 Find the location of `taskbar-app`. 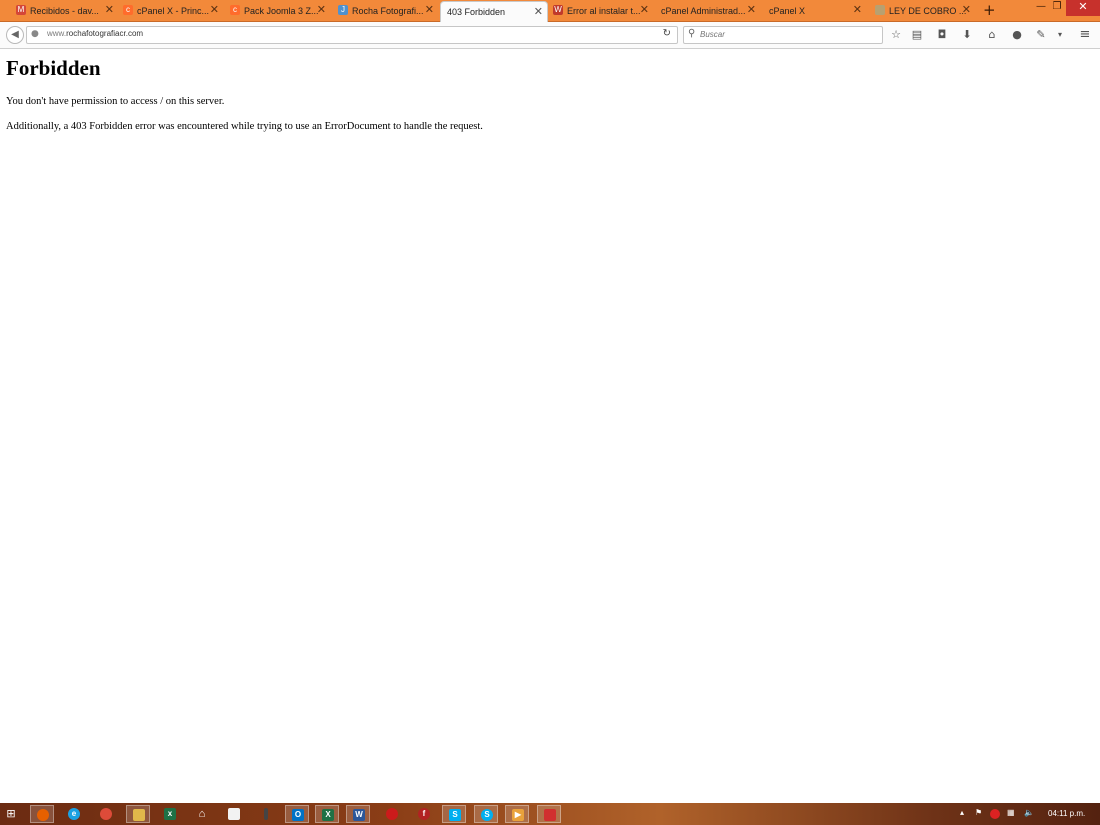

taskbar-app is located at coordinates (266, 814).